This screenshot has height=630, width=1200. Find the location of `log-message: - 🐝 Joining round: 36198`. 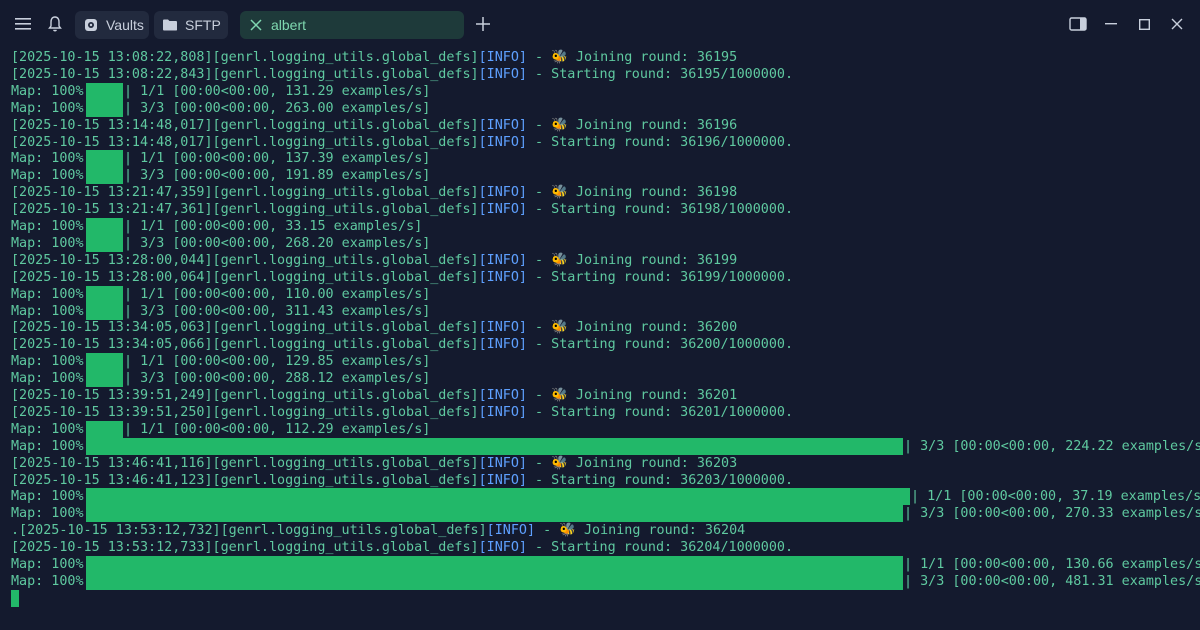

log-message: - 🐝 Joining round: 36198 is located at coordinates (632, 193).